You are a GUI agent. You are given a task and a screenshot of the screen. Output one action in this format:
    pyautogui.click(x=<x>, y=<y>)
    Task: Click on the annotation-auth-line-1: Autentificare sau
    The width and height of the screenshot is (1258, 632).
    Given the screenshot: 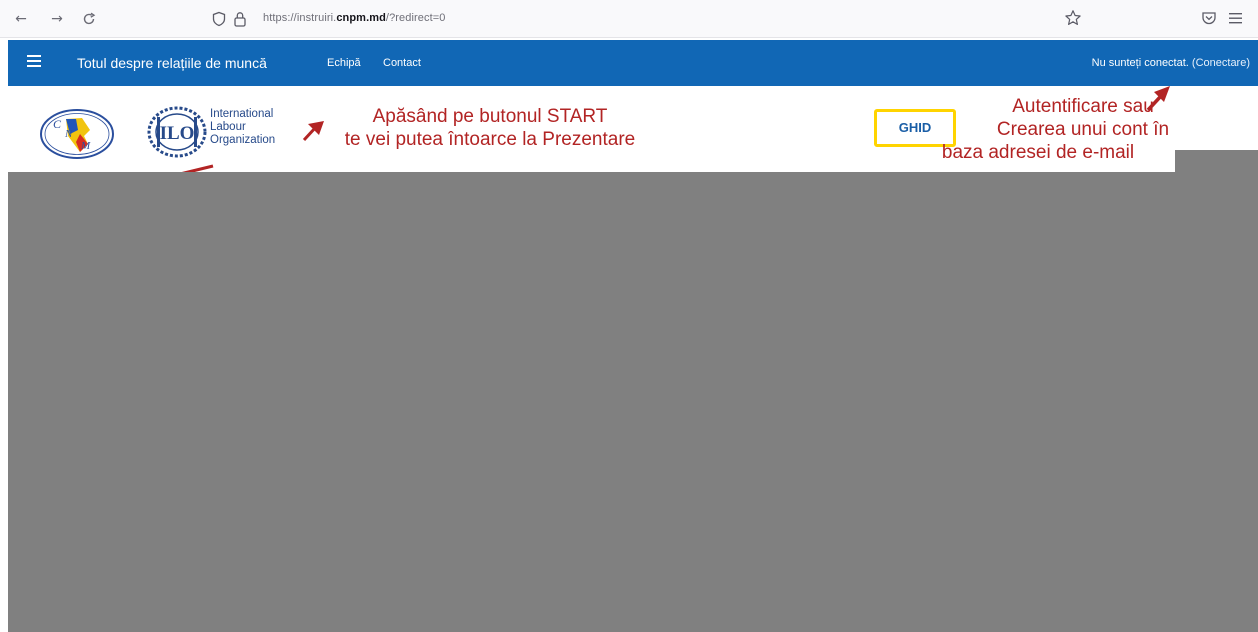 What is the action you would take?
    pyautogui.click(x=1083, y=106)
    